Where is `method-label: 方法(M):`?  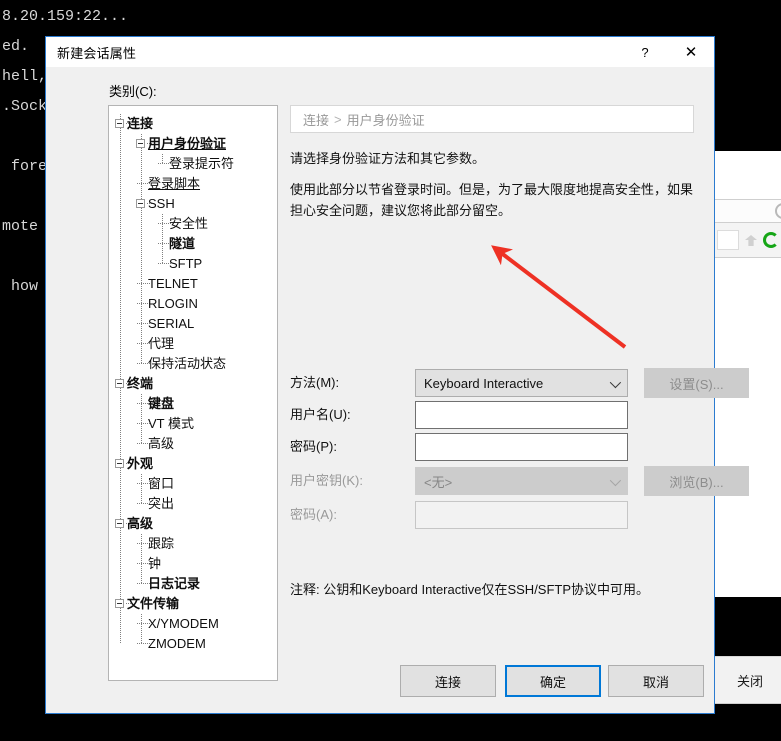 method-label: 方法(M): is located at coordinates (315, 382).